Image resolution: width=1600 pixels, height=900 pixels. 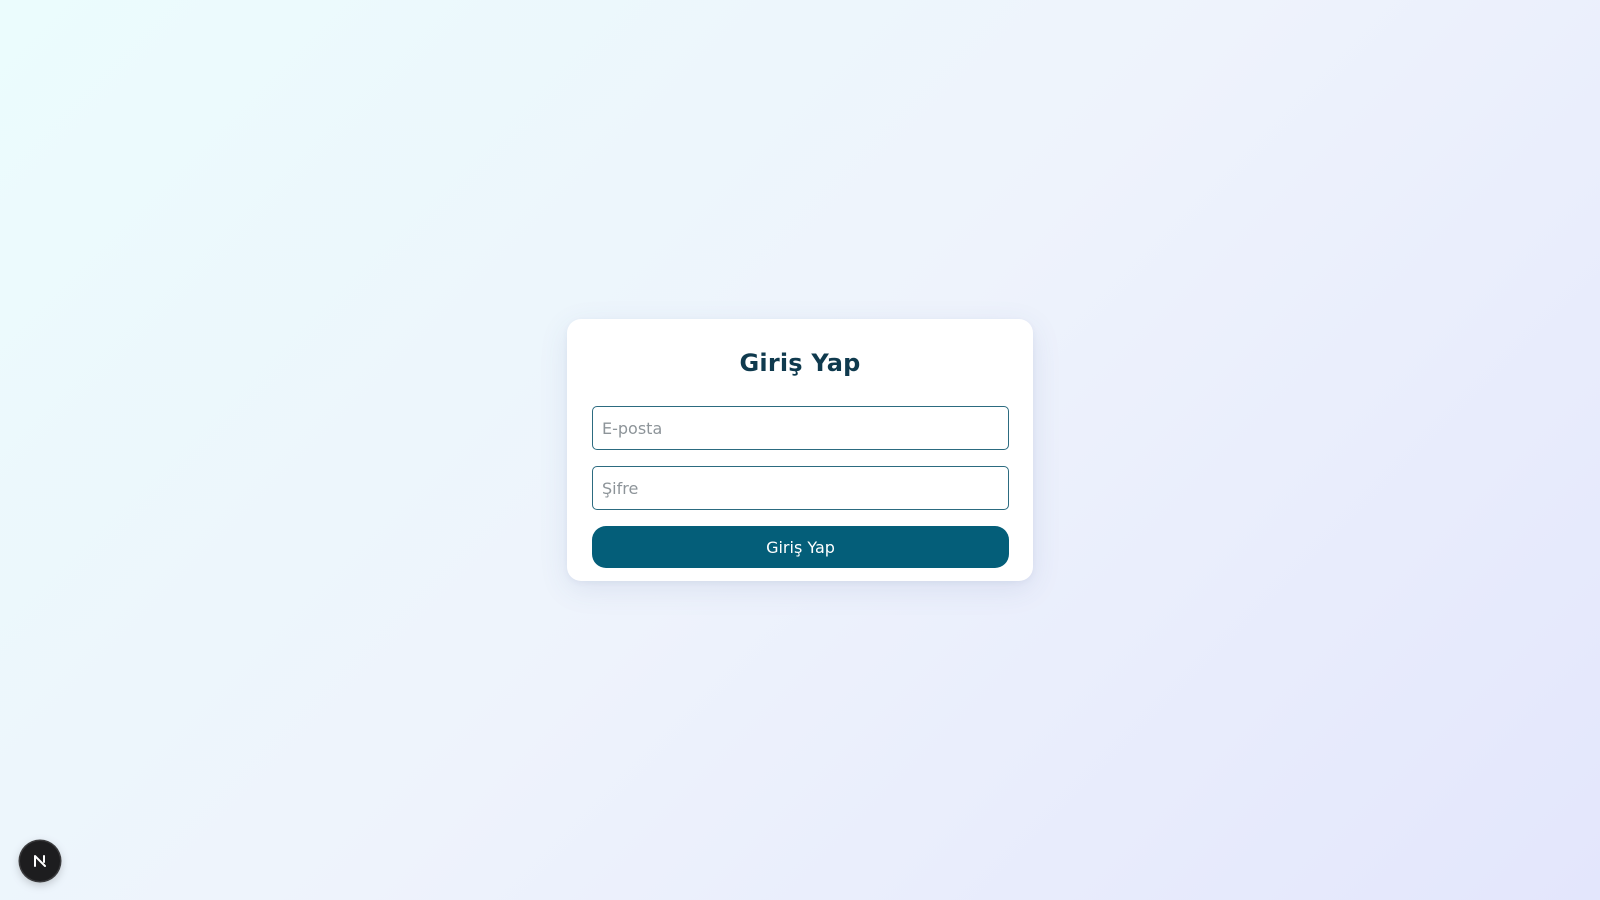 I want to click on login-button: Giriş Yap, so click(x=800, y=547).